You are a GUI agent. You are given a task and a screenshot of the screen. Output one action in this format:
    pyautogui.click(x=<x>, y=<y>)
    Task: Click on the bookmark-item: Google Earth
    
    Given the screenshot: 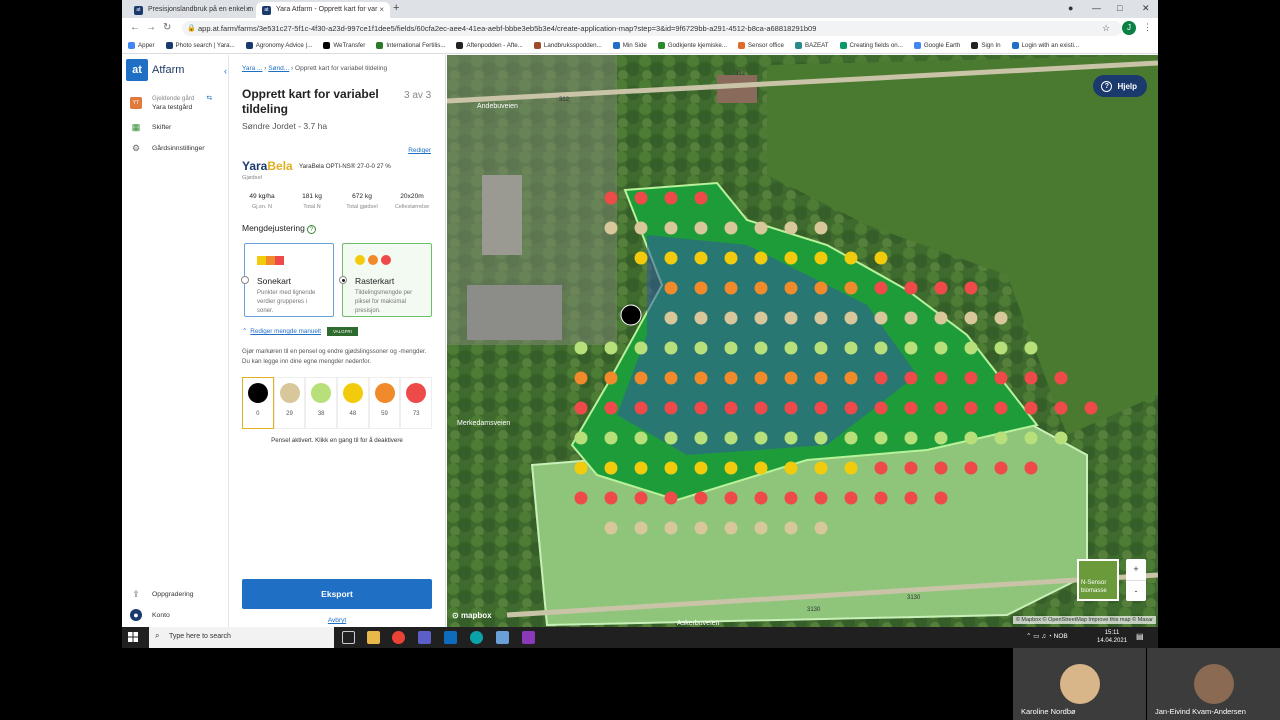 What is the action you would take?
    pyautogui.click(x=936, y=45)
    